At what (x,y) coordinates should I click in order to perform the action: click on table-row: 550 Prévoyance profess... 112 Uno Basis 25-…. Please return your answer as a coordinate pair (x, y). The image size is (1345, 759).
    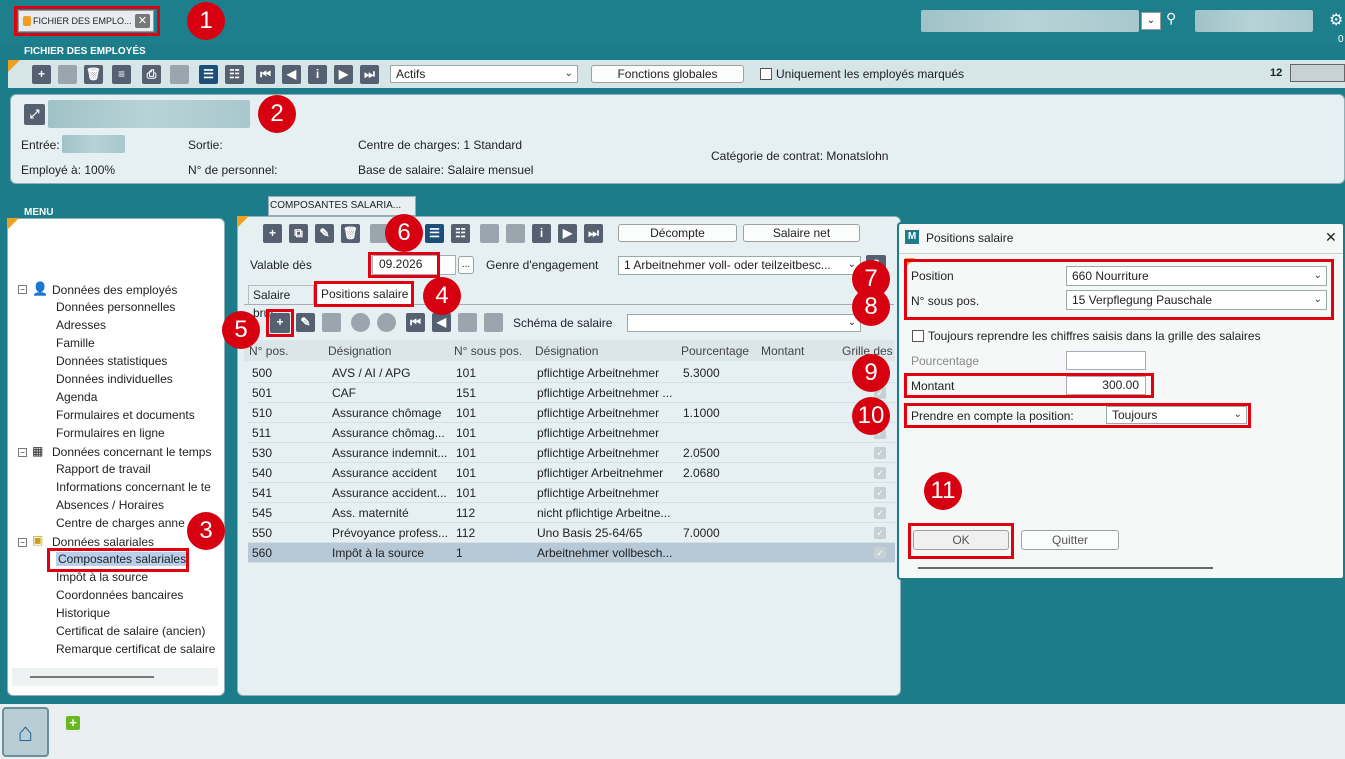
    Looking at the image, I should click on (571, 533).